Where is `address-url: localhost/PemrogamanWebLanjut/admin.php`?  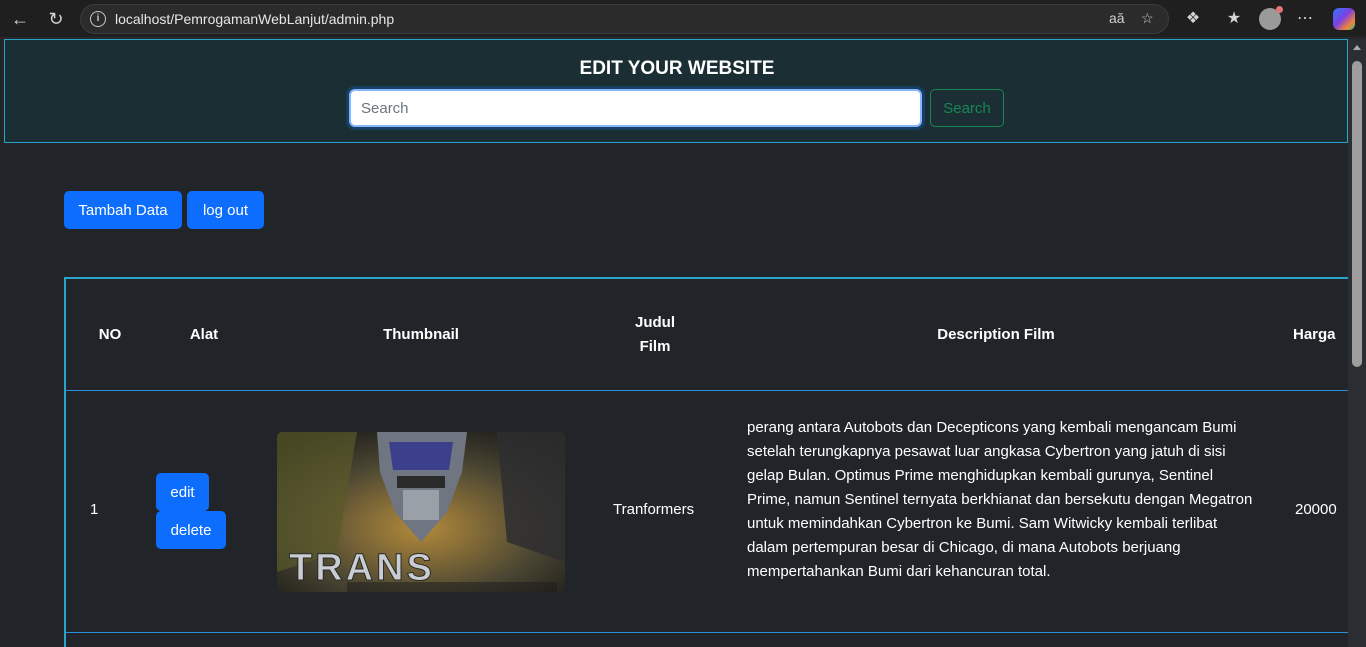
address-url: localhost/PemrogamanWebLanjut/admin.php is located at coordinates (255, 19).